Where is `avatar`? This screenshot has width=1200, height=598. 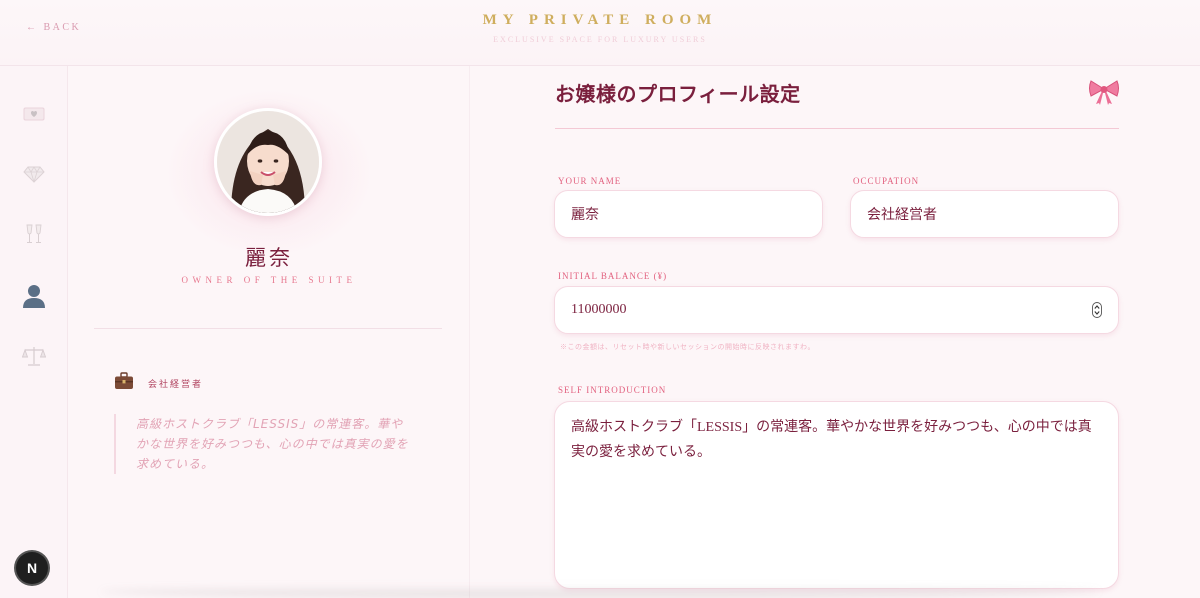
avatar is located at coordinates (268, 162).